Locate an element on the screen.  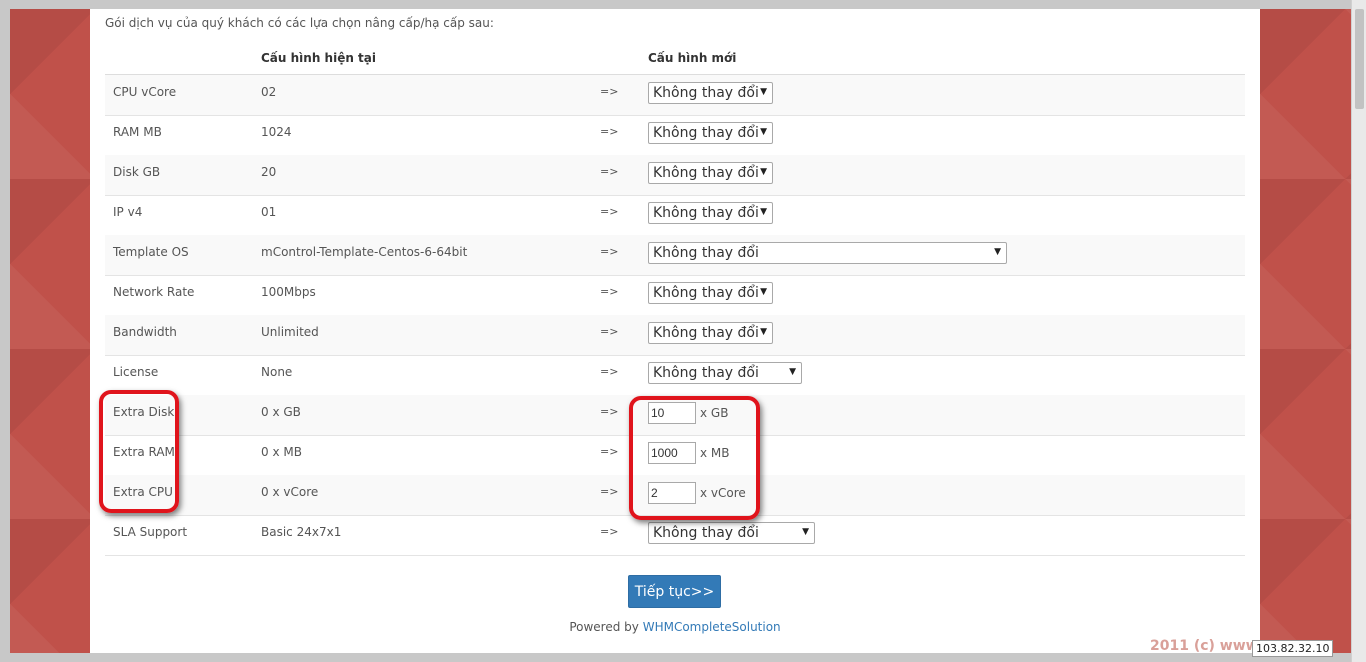
config-row: IP v4 01 => Không thay đổi ▼ is located at coordinates (675, 215).